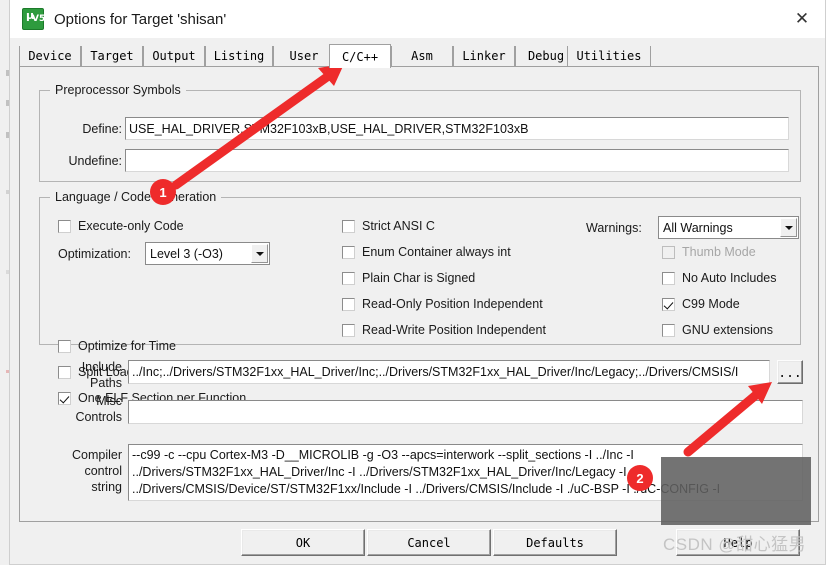 The width and height of the screenshot is (826, 565). What do you see at coordinates (417, 19) in the screenshot?
I see `title-bar: µ V5 Options for Target 'shisan' ✕` at bounding box center [417, 19].